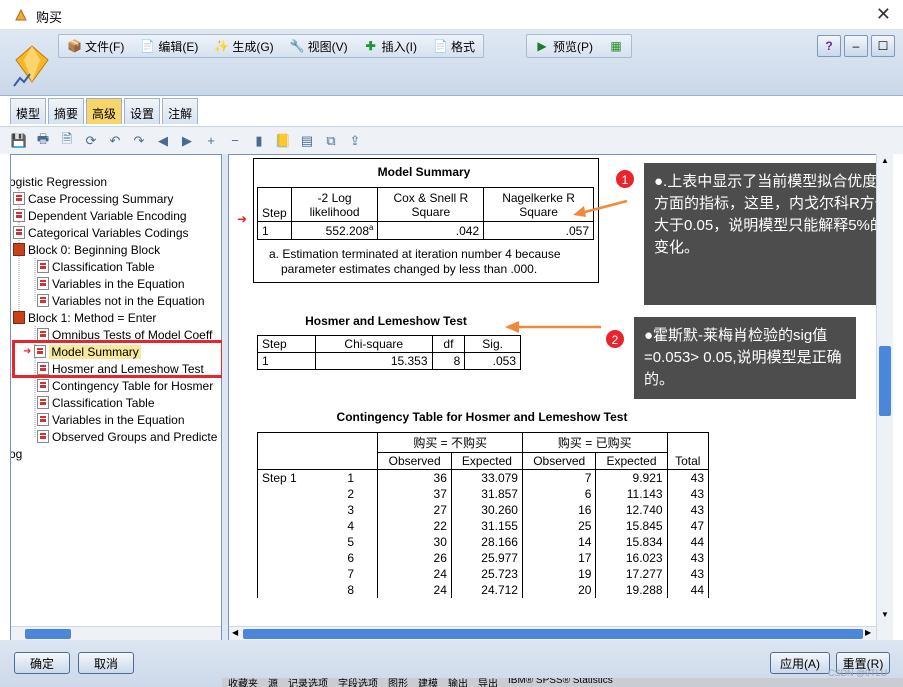 The image size is (903, 687). Describe the element at coordinates (616, 46) in the screenshot. I see `table-button: ▦` at that location.